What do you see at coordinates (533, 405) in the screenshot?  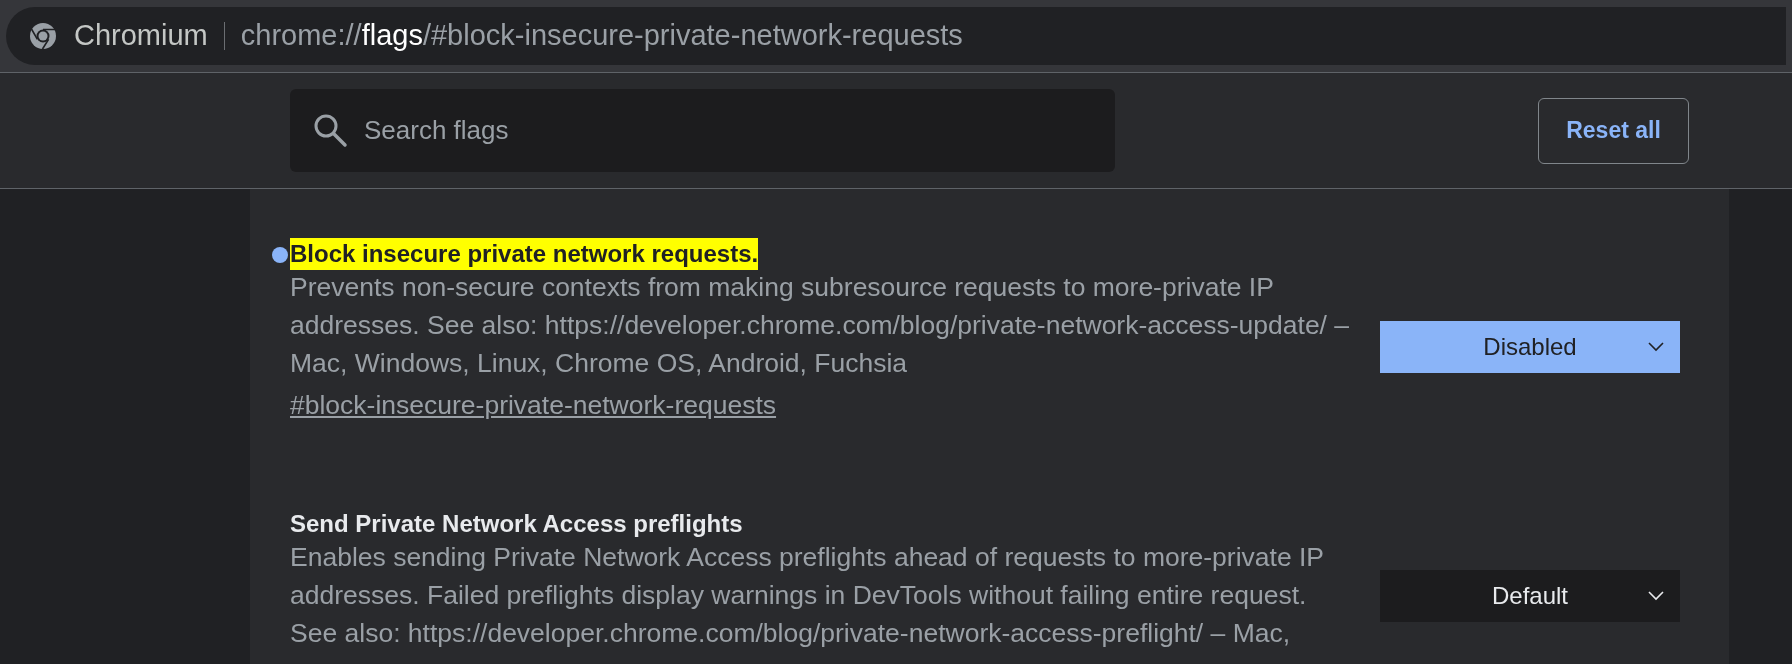 I see `flag-link: #block-insecure-private-network-requests` at bounding box center [533, 405].